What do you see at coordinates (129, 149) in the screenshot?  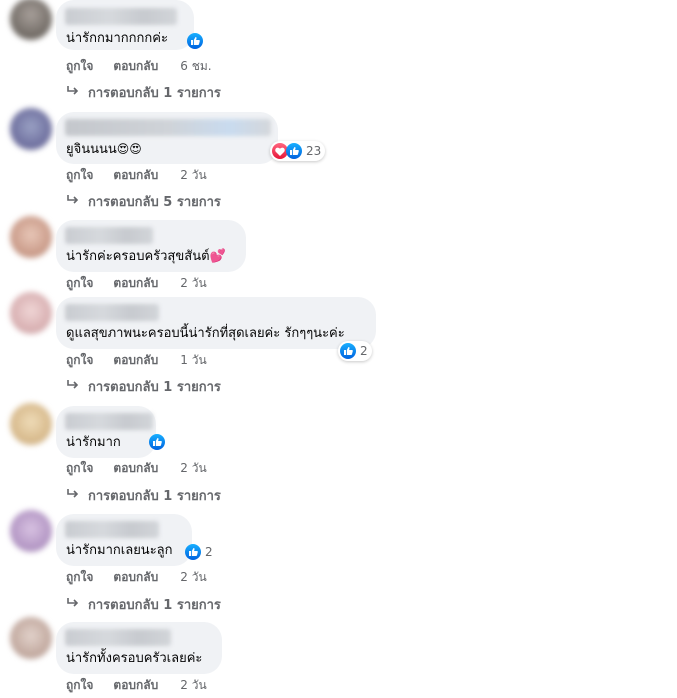 I see `heart-eyes-emoji: 😍😍` at bounding box center [129, 149].